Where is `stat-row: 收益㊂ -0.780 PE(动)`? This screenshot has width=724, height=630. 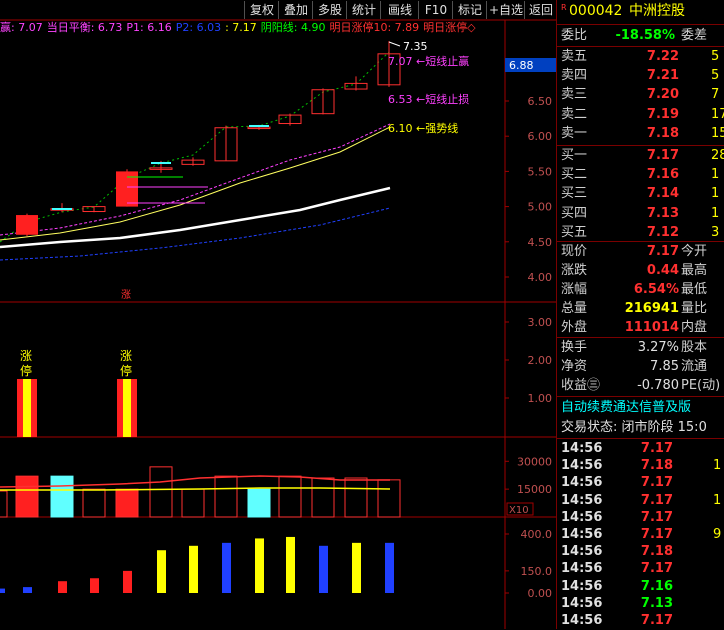 stat-row: 收益㊂ -0.780 PE(动) is located at coordinates (642, 386).